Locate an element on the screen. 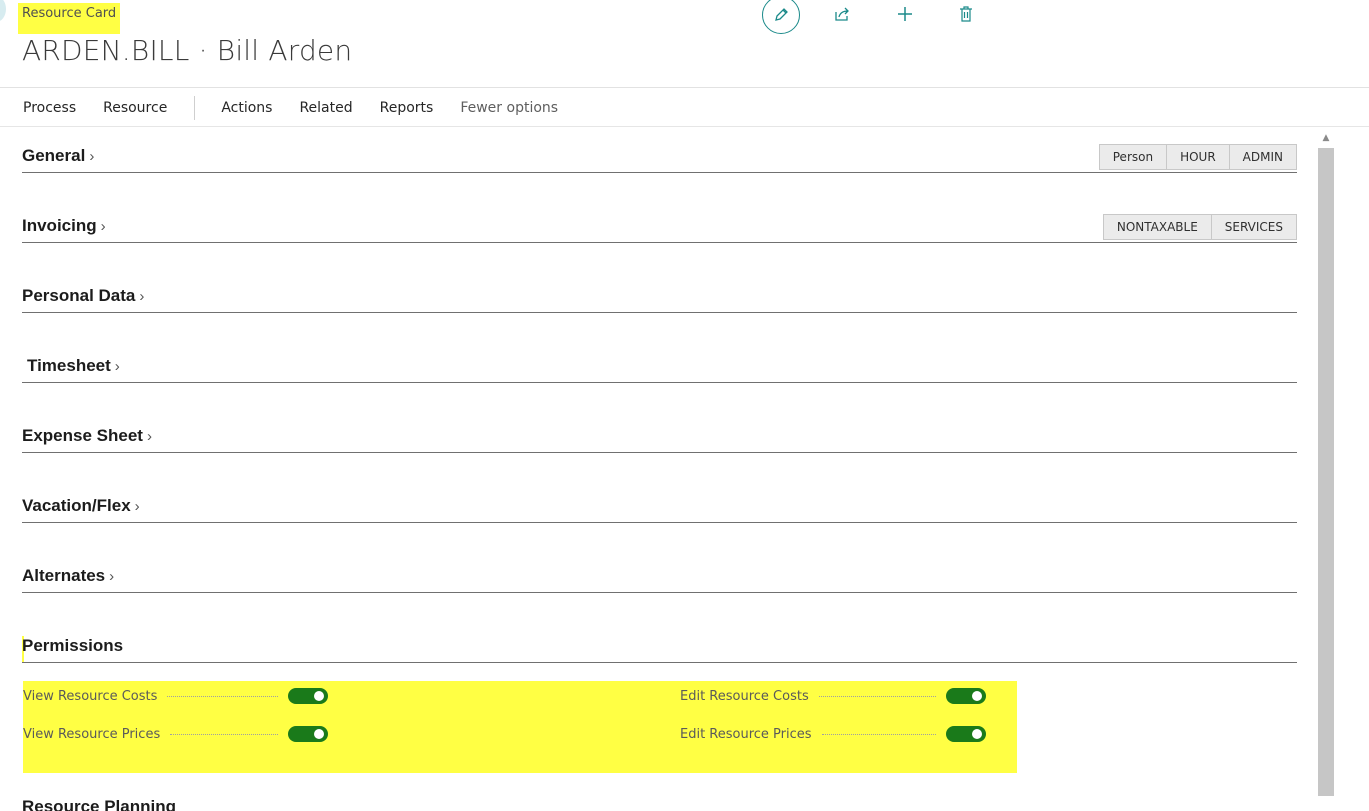 The height and width of the screenshot is (811, 1369). section-title: Timesheet is located at coordinates (69, 365).